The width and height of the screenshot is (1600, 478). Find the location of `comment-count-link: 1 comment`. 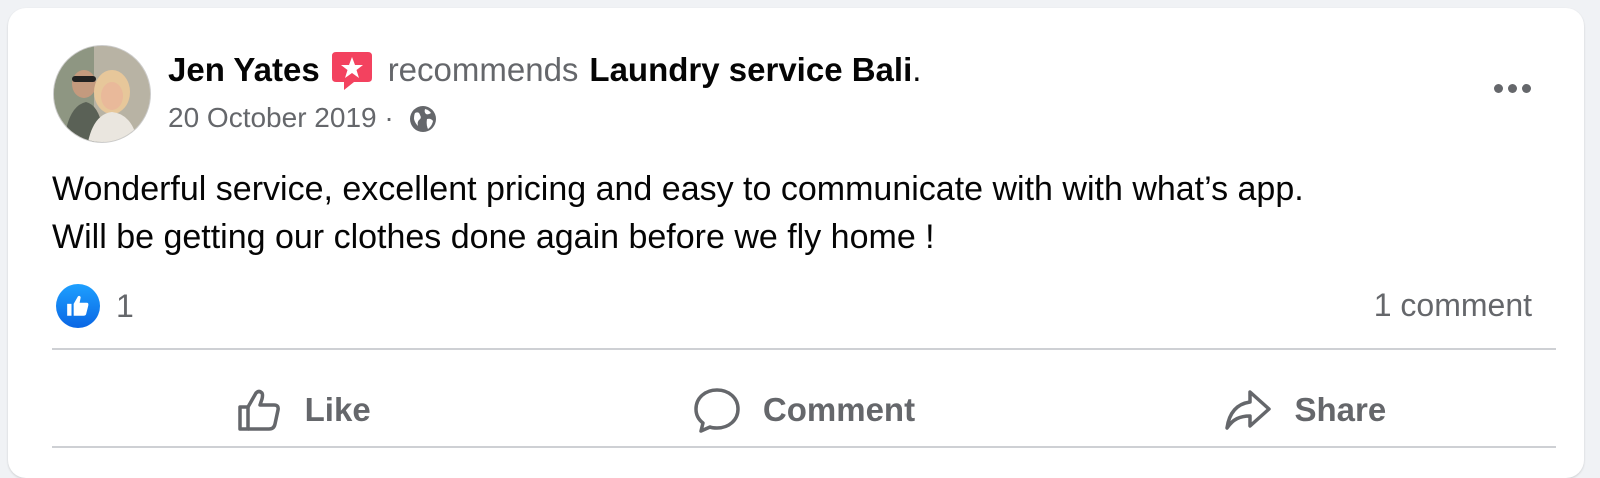

comment-count-link: 1 comment is located at coordinates (1453, 305).